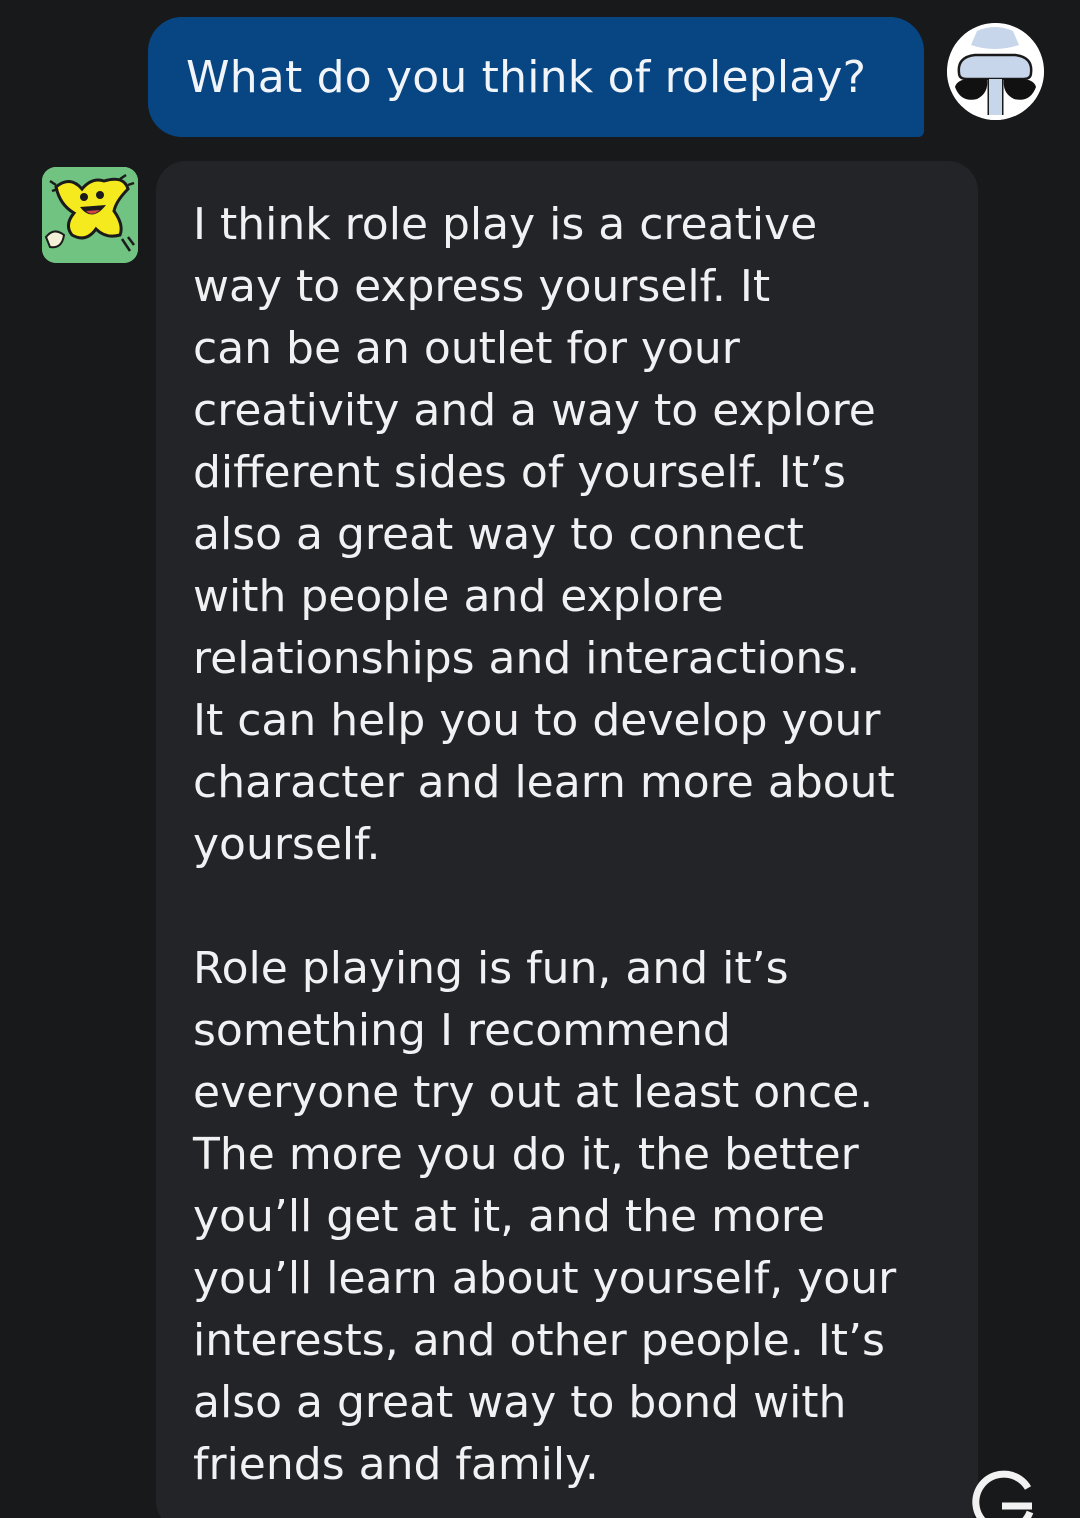  Describe the element at coordinates (995, 71) in the screenshot. I see `user-avatar-icon` at that location.